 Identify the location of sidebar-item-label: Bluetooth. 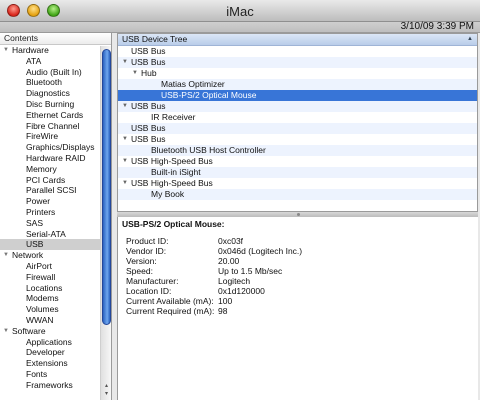
(44, 82).